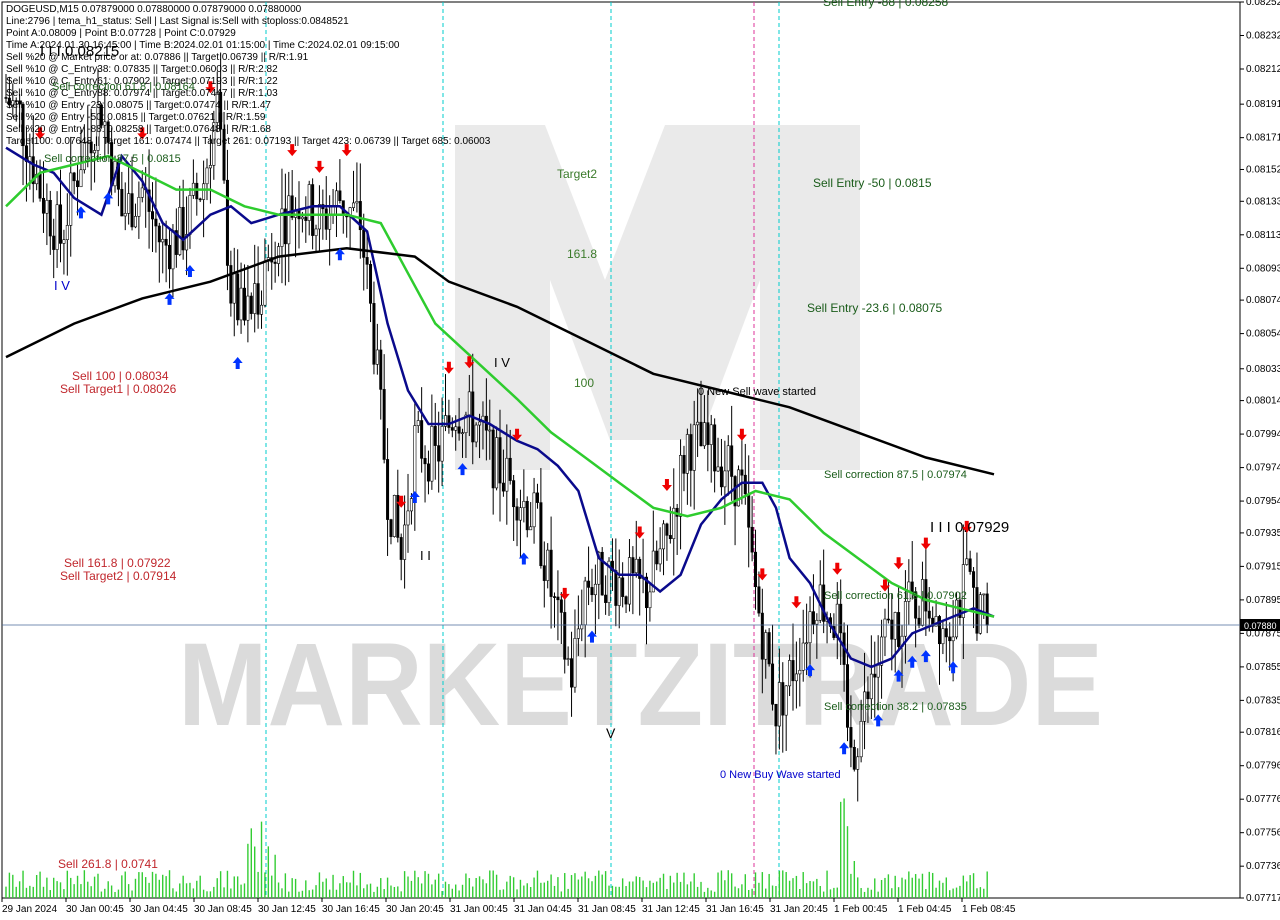 The height and width of the screenshot is (920, 1280). What do you see at coordinates (120, 376) in the screenshot?
I see `annotation-label: Sell 100 | 0.08034` at bounding box center [120, 376].